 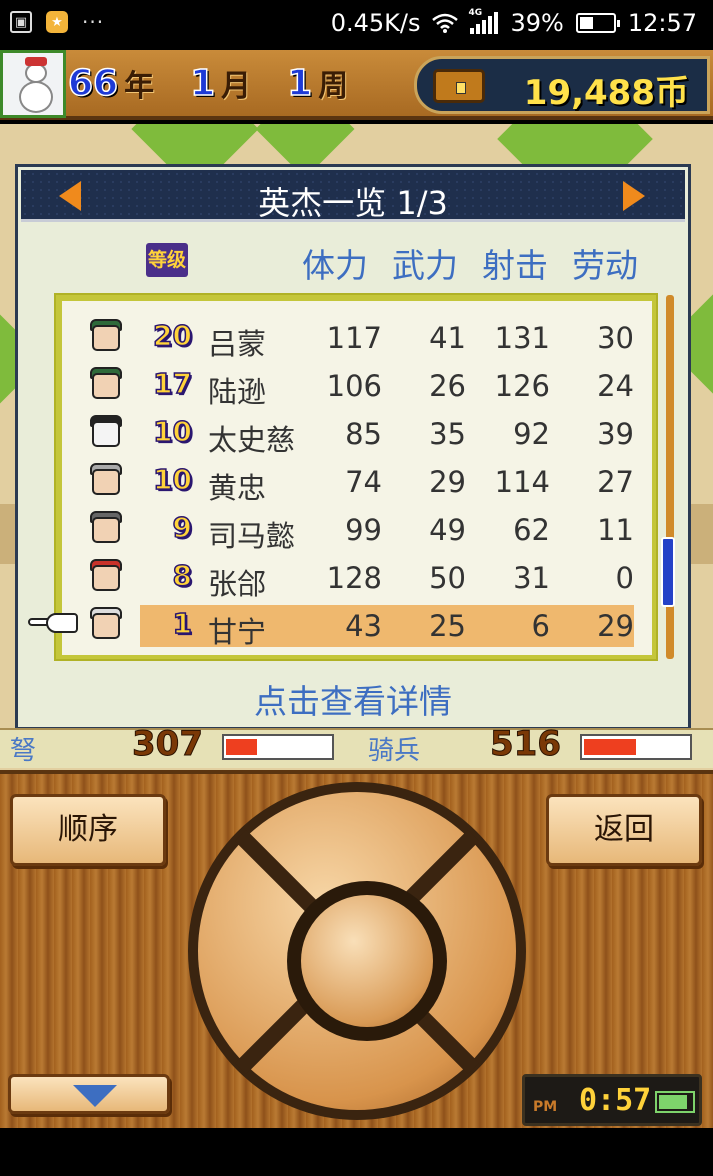 I want to click on hero-row: 17 陆逊 106 26 126 24, so click(x=357, y=387).